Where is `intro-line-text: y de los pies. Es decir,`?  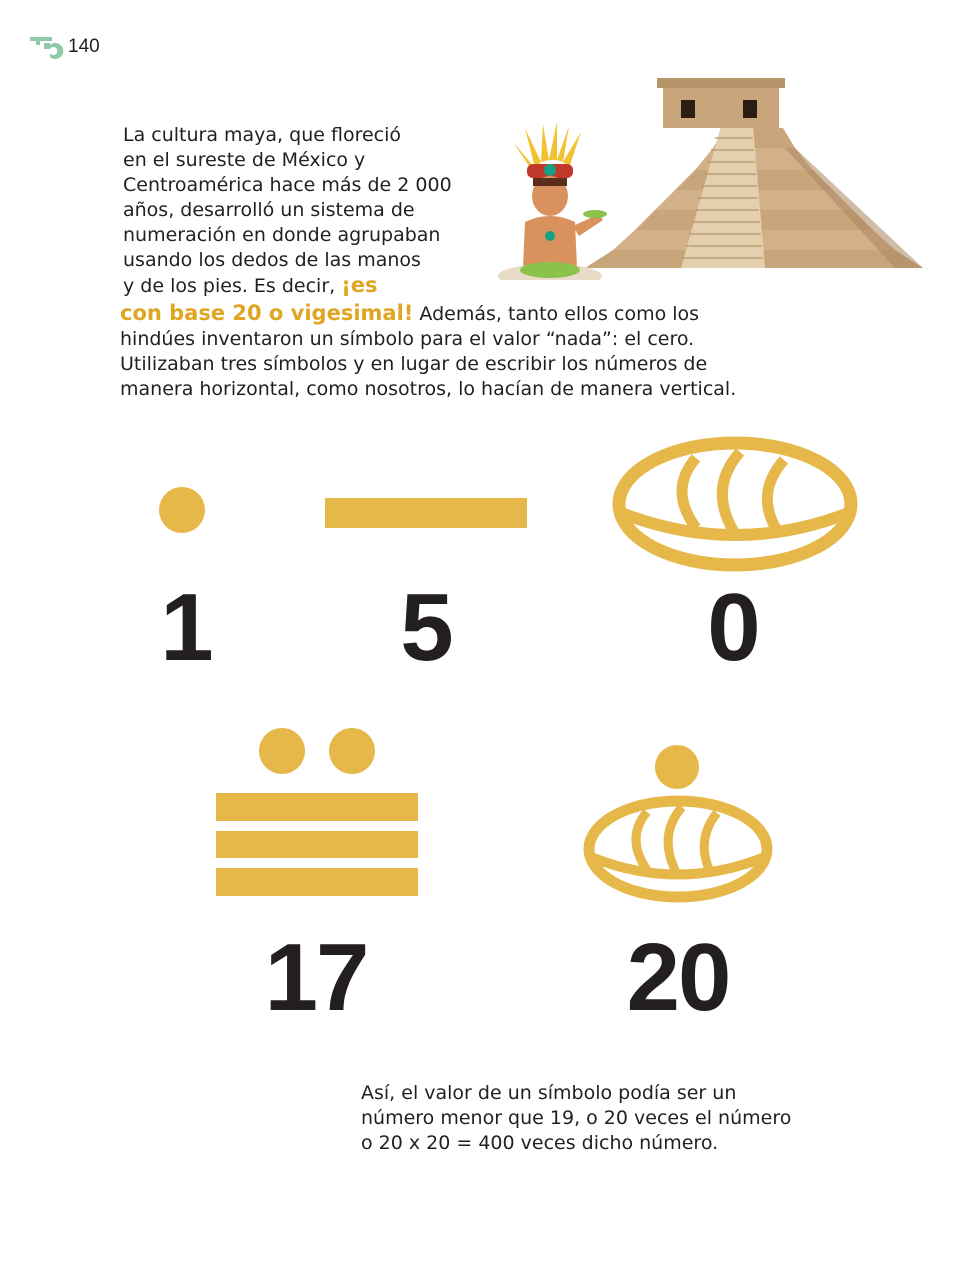 intro-line-text: y de los pies. Es decir, is located at coordinates (232, 286).